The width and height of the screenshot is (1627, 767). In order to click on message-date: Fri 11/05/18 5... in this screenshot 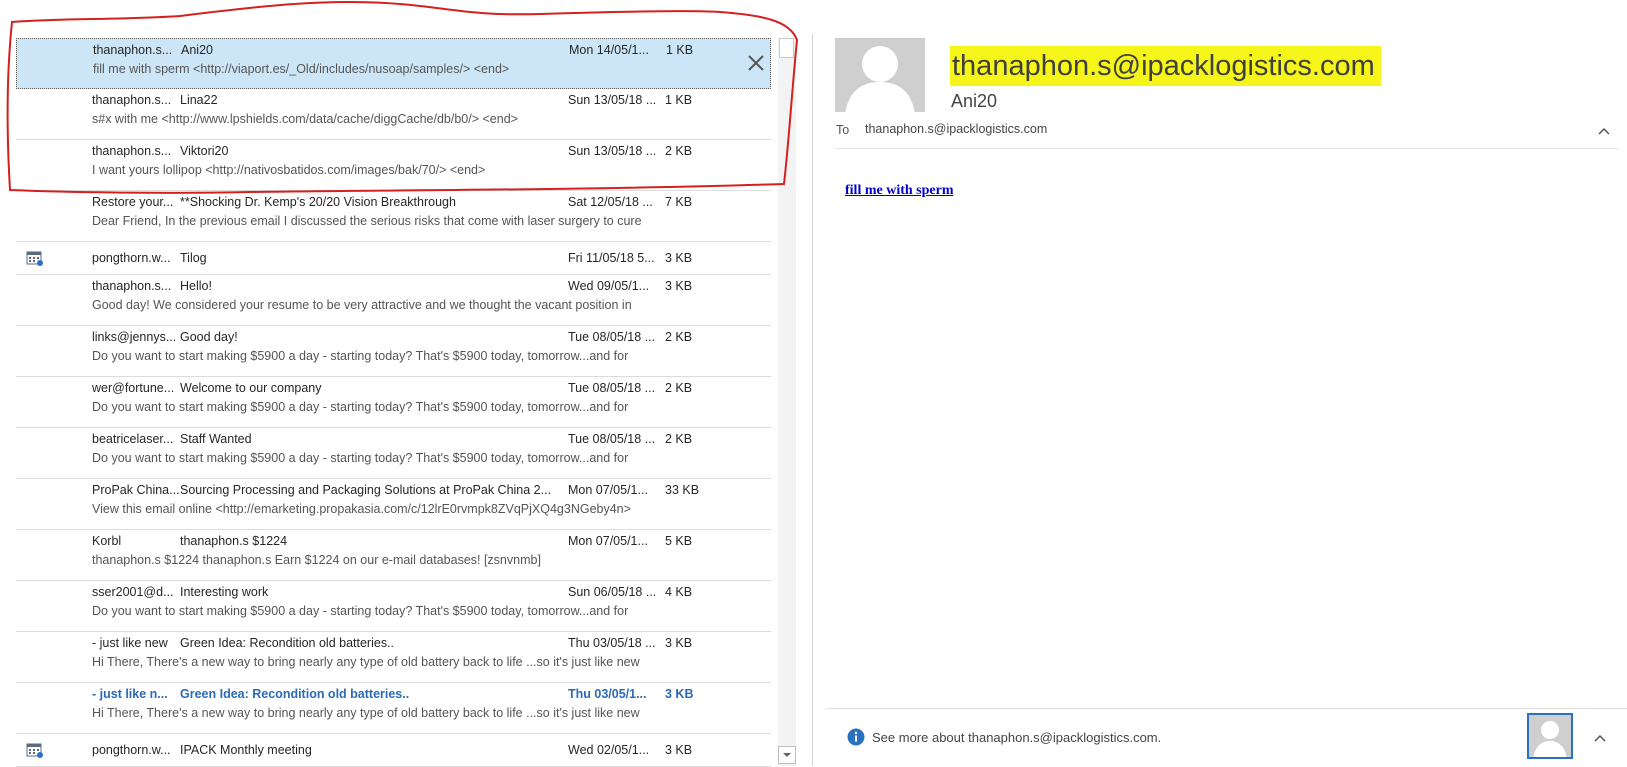, I will do `click(611, 258)`.